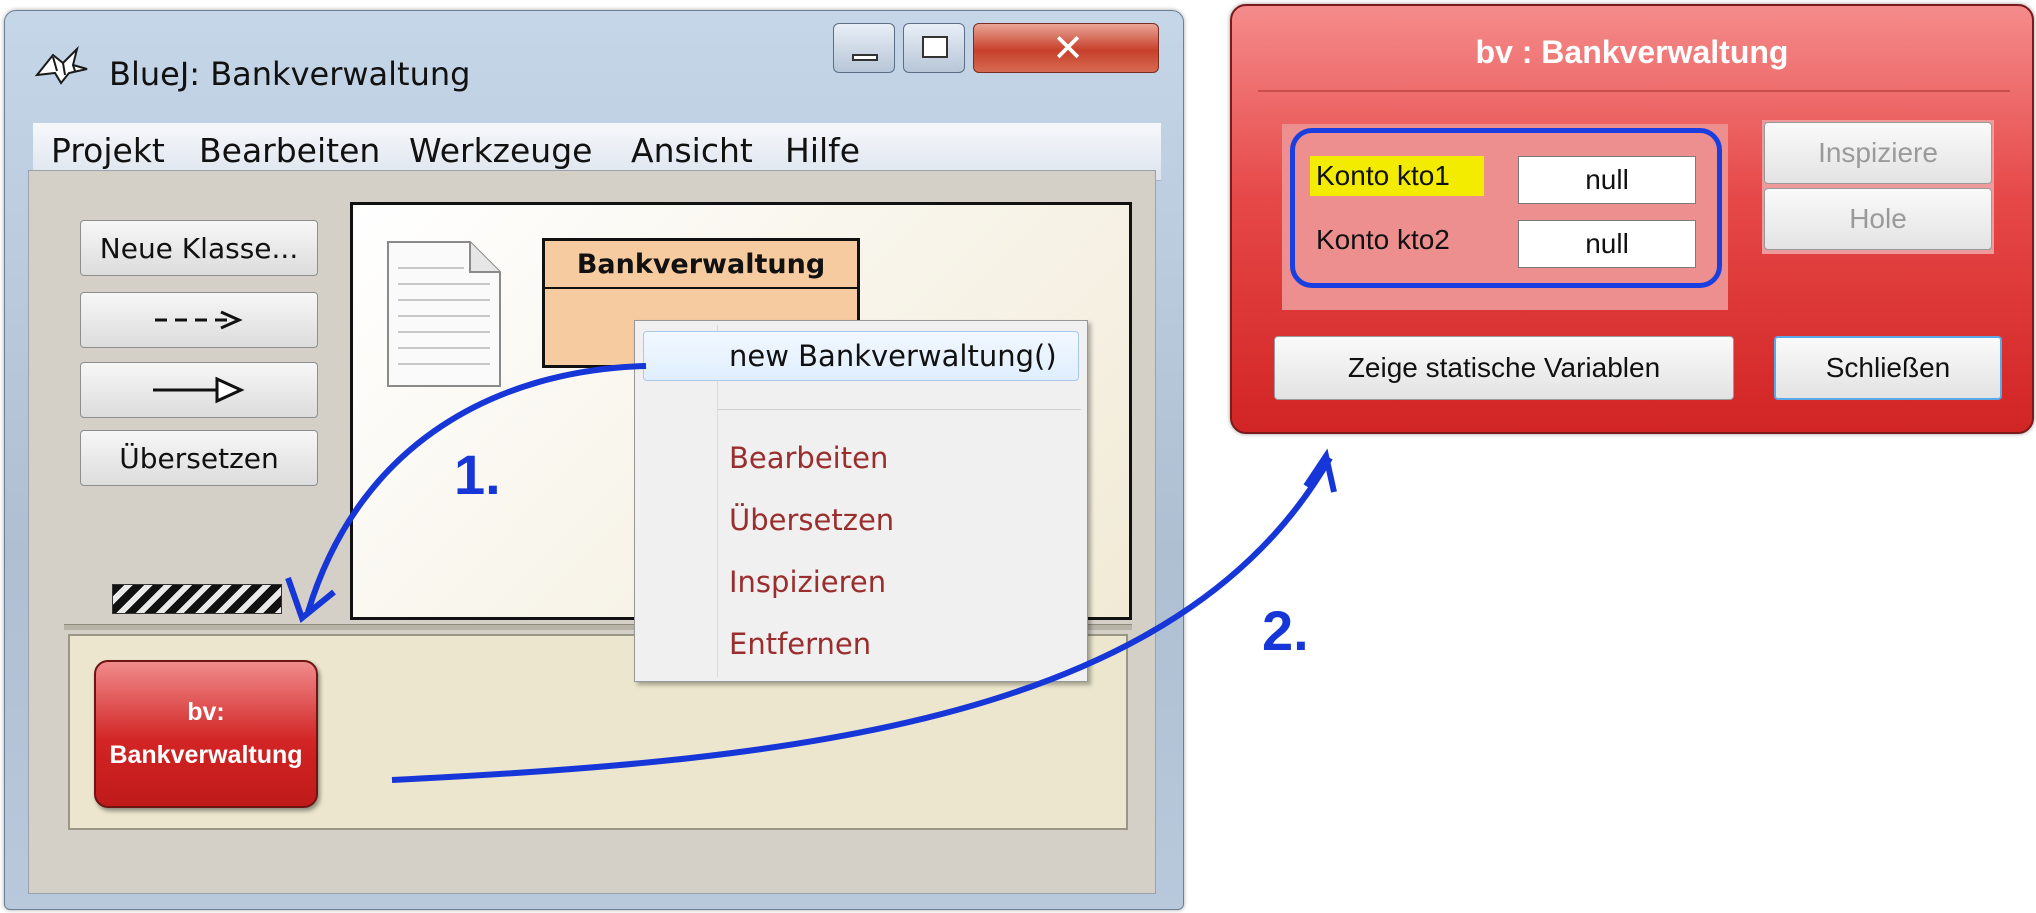 This screenshot has height=913, width=2036. What do you see at coordinates (822, 150) in the screenshot?
I see `menu-hilfe: Hilfe` at bounding box center [822, 150].